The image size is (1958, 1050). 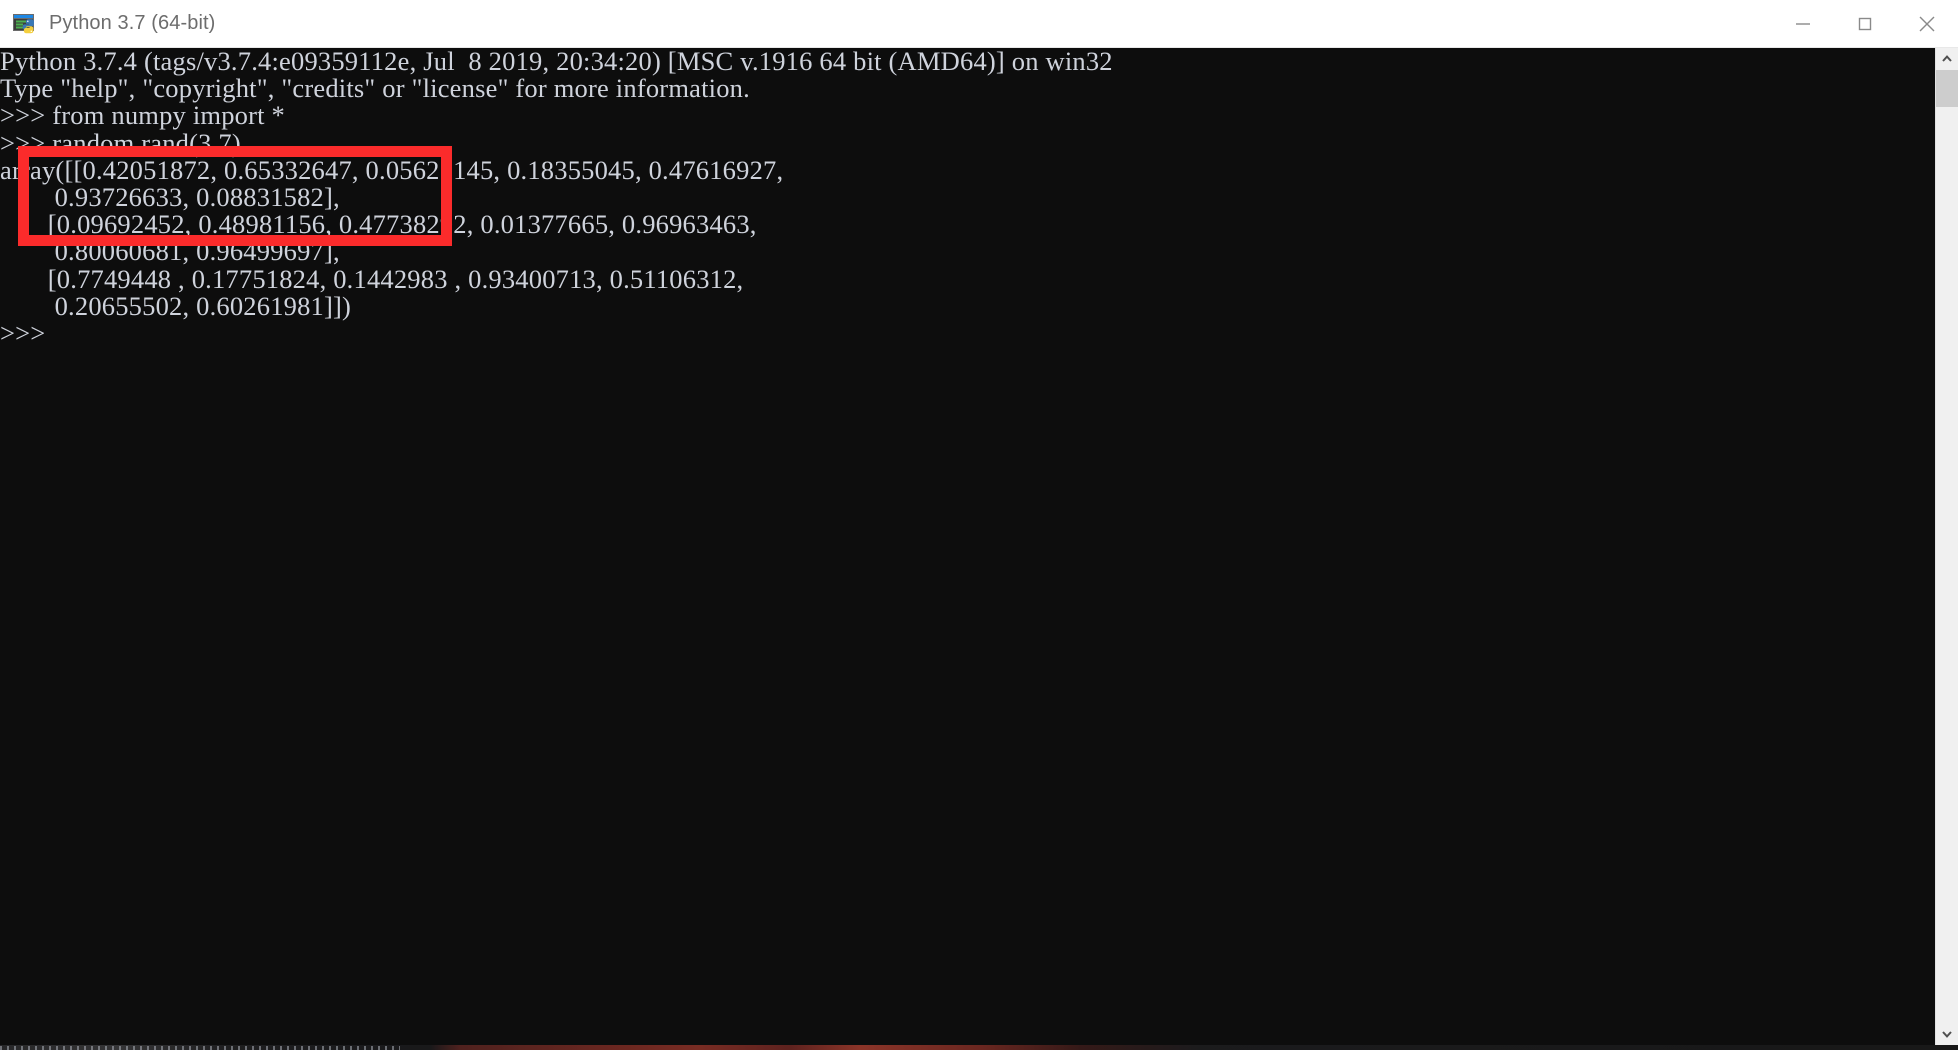 I want to click on console-line-command: >>> from numpy import *, so click(x=142, y=115).